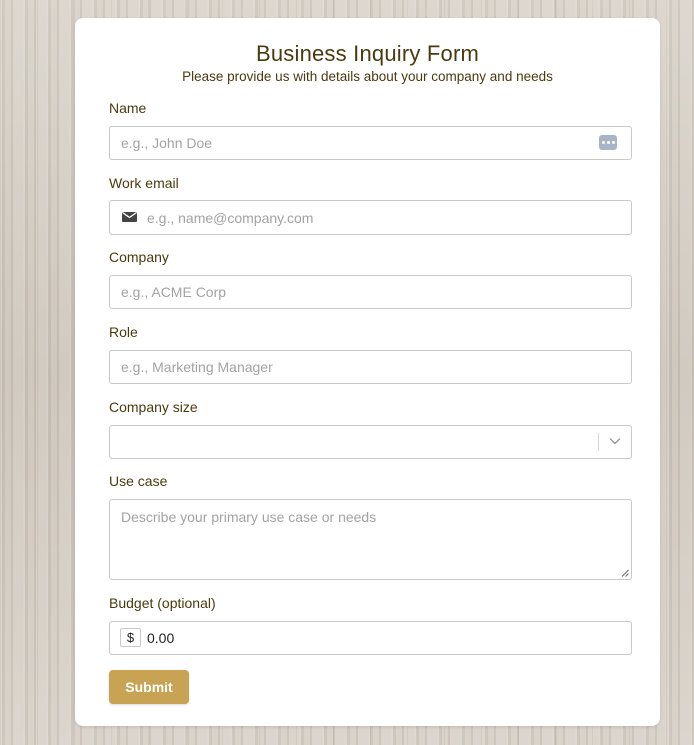 This screenshot has width=694, height=745. I want to click on email-input, so click(369, 217).